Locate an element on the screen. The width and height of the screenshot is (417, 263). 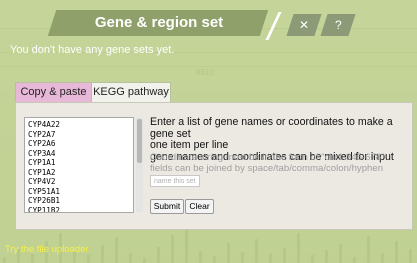
tab-copy-paste: Copy & paste is located at coordinates (53, 92).